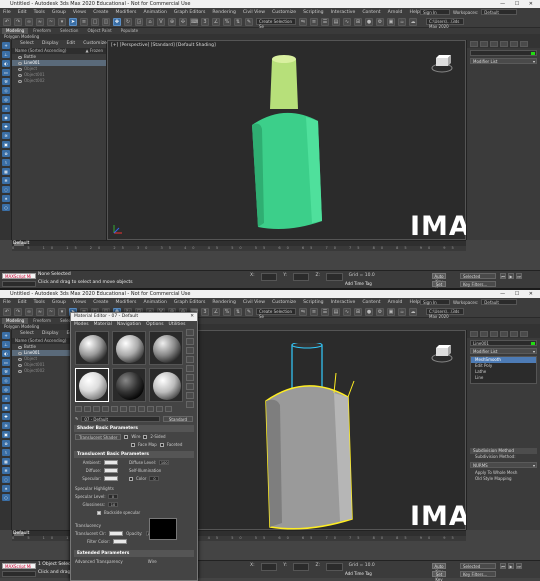  What do you see at coordinates (6, 344) in the screenshot?
I see `hierarchy-icon: ⊥` at bounding box center [6, 344].